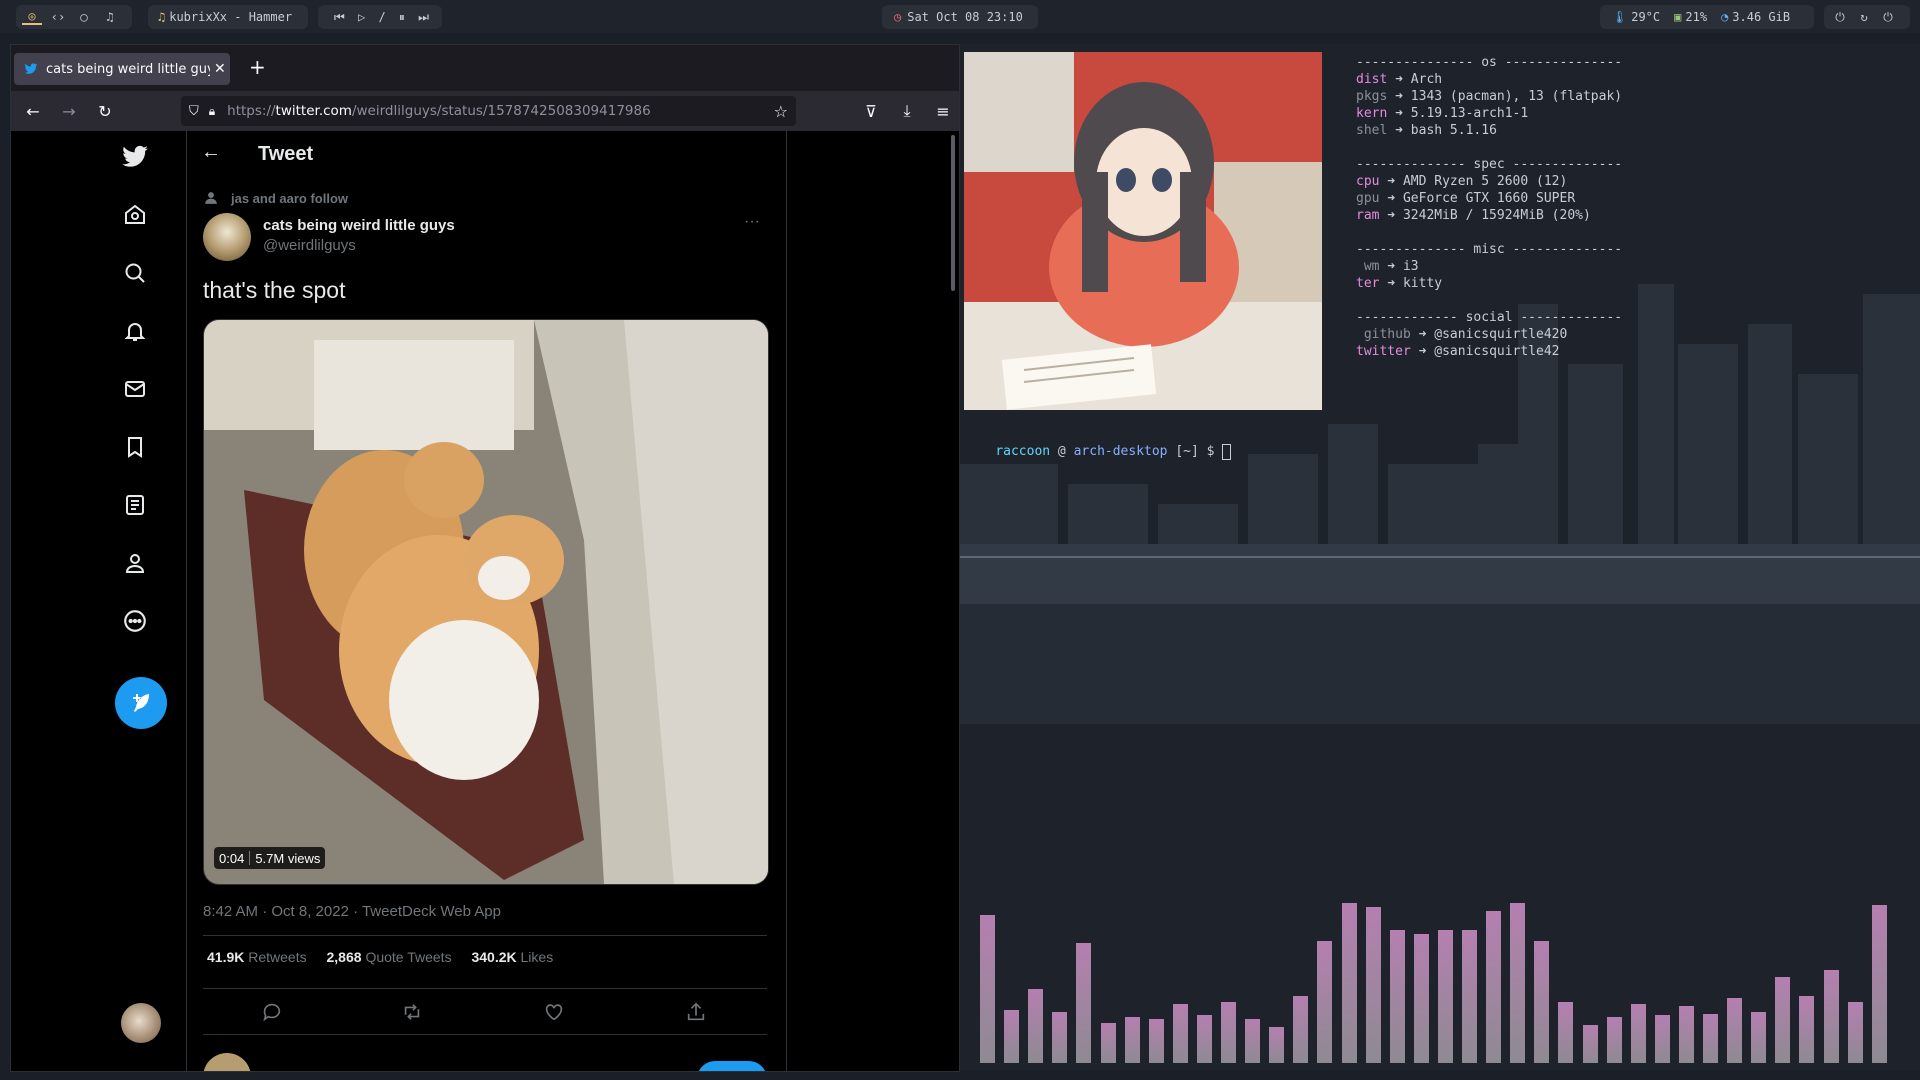 Image resolution: width=1920 pixels, height=1080 pixels. Describe the element at coordinates (135, 215) in the screenshot. I see `home-icon` at that location.